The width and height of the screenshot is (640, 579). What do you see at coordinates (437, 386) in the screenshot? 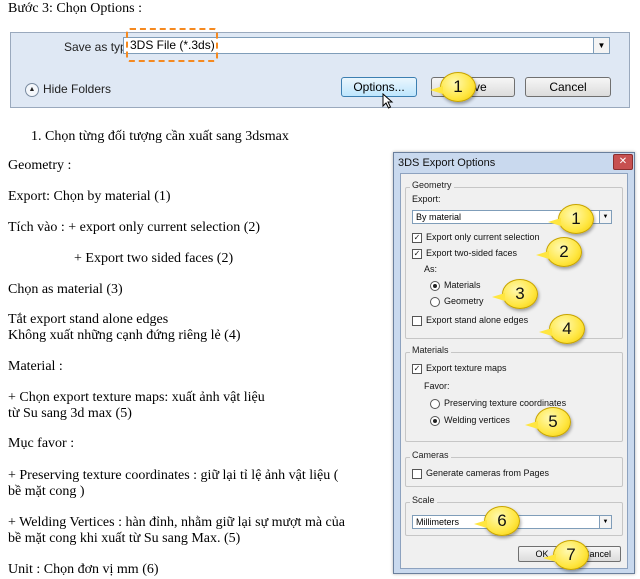
I see `favor-label: Favor:` at bounding box center [437, 386].